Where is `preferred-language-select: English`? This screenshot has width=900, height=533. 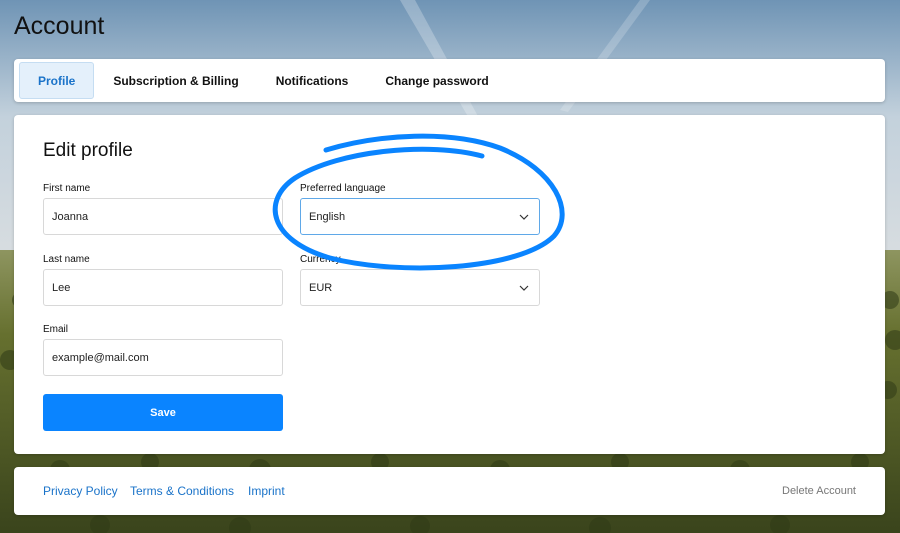
preferred-language-select: English is located at coordinates (420, 216).